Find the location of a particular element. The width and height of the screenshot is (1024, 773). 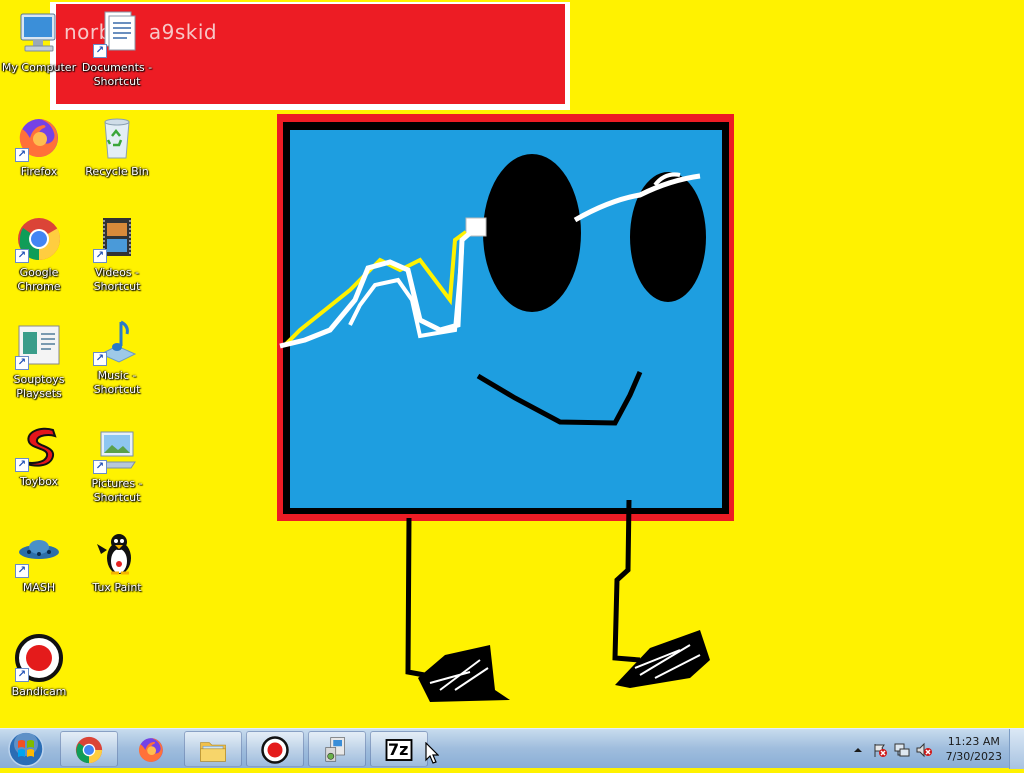

control-panel-icon is located at coordinates (335, 749).